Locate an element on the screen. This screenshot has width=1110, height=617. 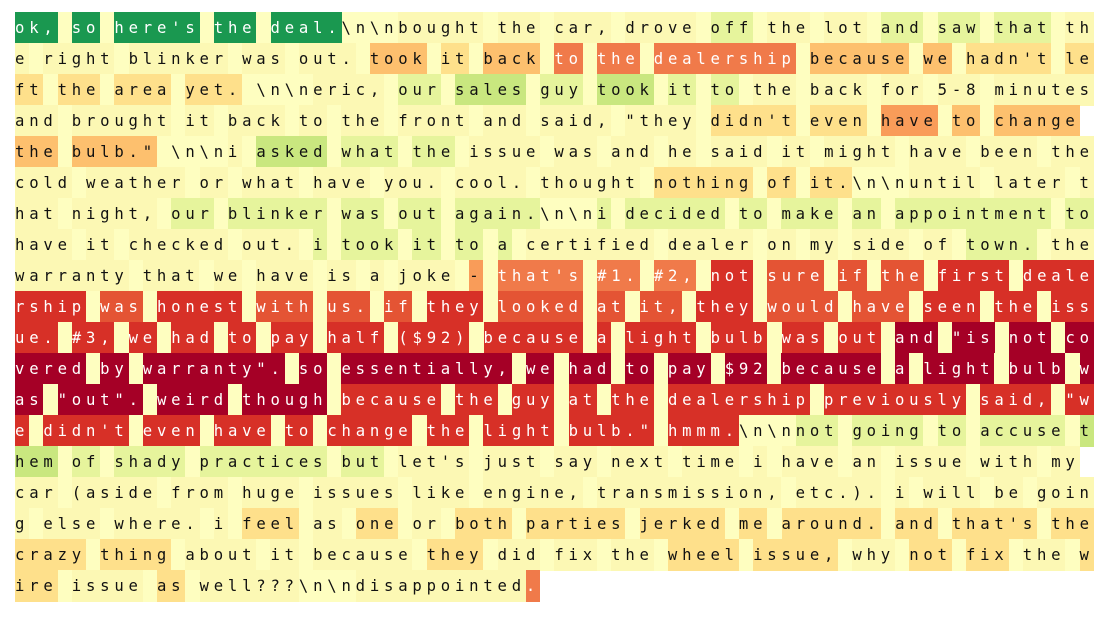
token: essentially is located at coordinates (419, 369).